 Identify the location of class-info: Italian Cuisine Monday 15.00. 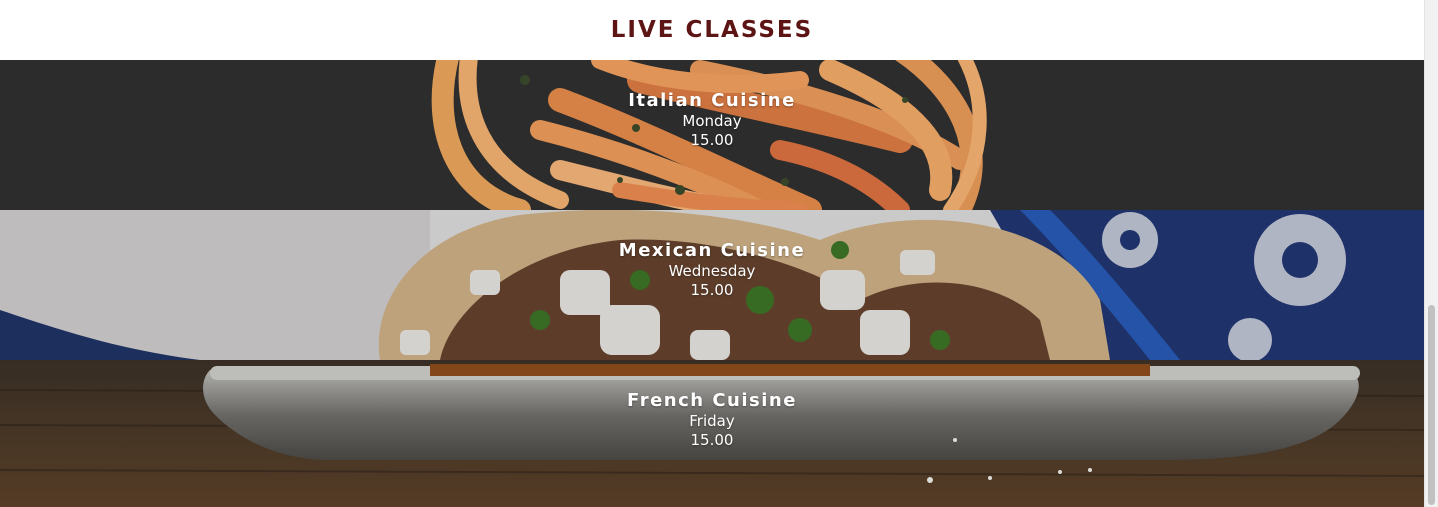
(712, 120).